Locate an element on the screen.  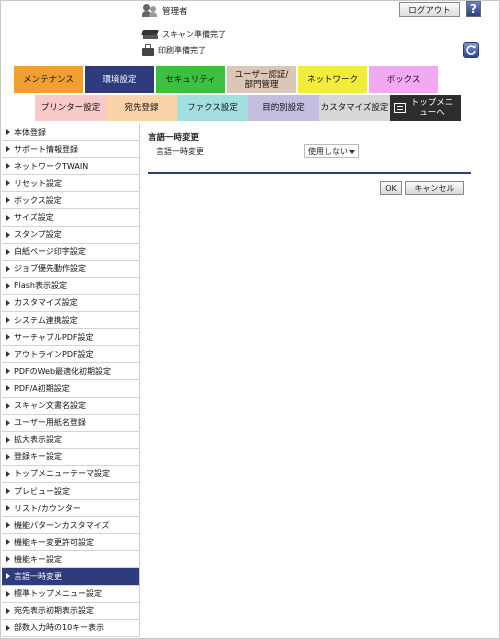
tab-environment-settings: 環境設定 is located at coordinates (119, 79).